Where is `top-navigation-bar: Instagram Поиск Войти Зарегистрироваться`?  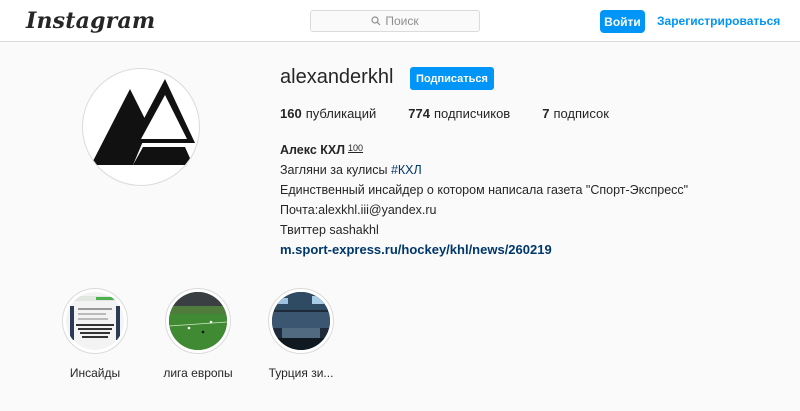 top-navigation-bar: Instagram Поиск Войти Зарегистрироваться is located at coordinates (400, 21).